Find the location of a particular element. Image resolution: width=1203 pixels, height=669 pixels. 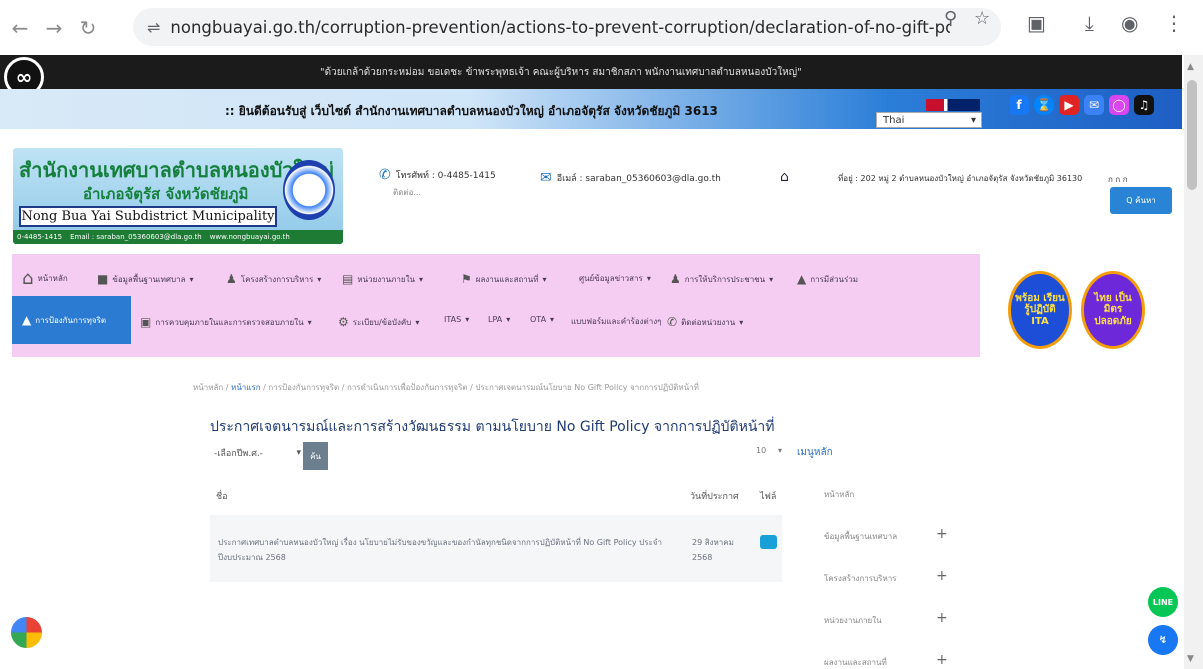

menu-item-anti-corruption: ▲ การป้องกันการทุจริต is located at coordinates (71, 320).